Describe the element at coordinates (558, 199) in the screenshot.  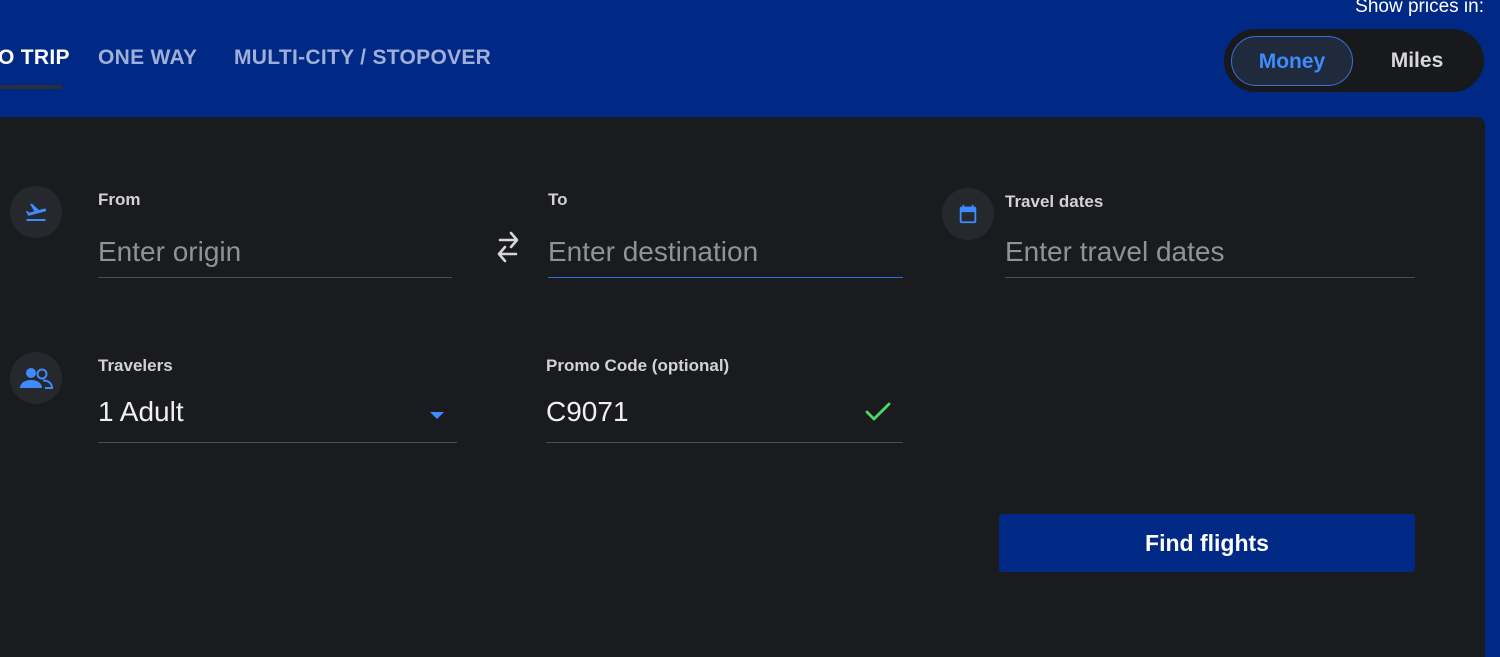
I see `to-label: To` at that location.